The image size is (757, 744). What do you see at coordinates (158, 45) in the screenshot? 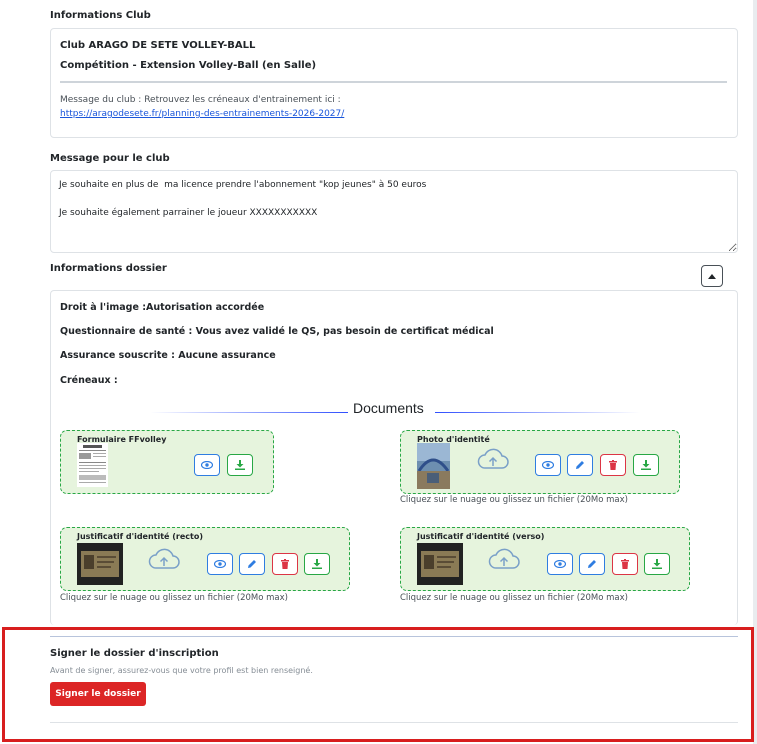
I see `club-name: Club ARAGO DE SETE VOLLEY-BALL` at bounding box center [158, 45].